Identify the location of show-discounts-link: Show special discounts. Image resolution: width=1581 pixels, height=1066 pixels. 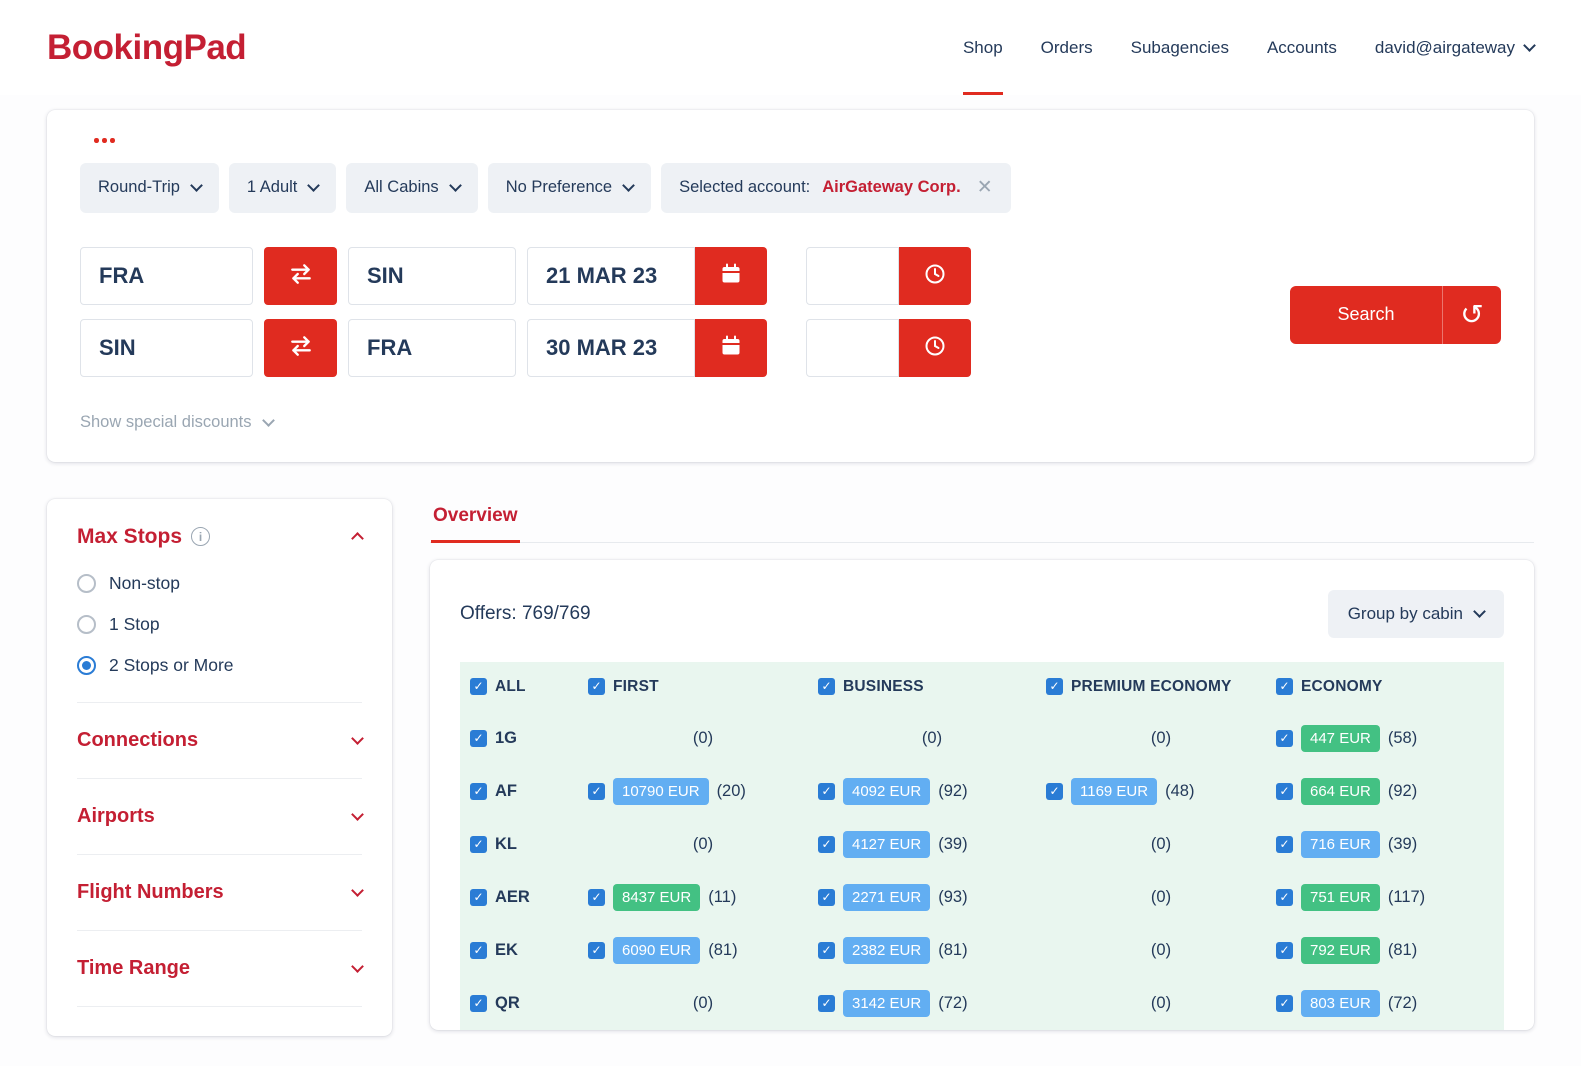
(790, 422).